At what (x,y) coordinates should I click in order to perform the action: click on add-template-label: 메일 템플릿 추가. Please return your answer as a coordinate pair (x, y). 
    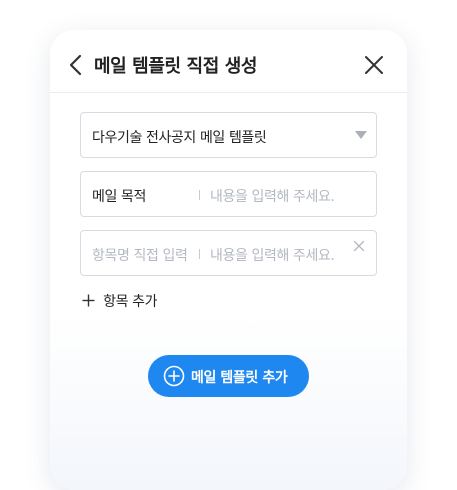
    Looking at the image, I should click on (239, 378).